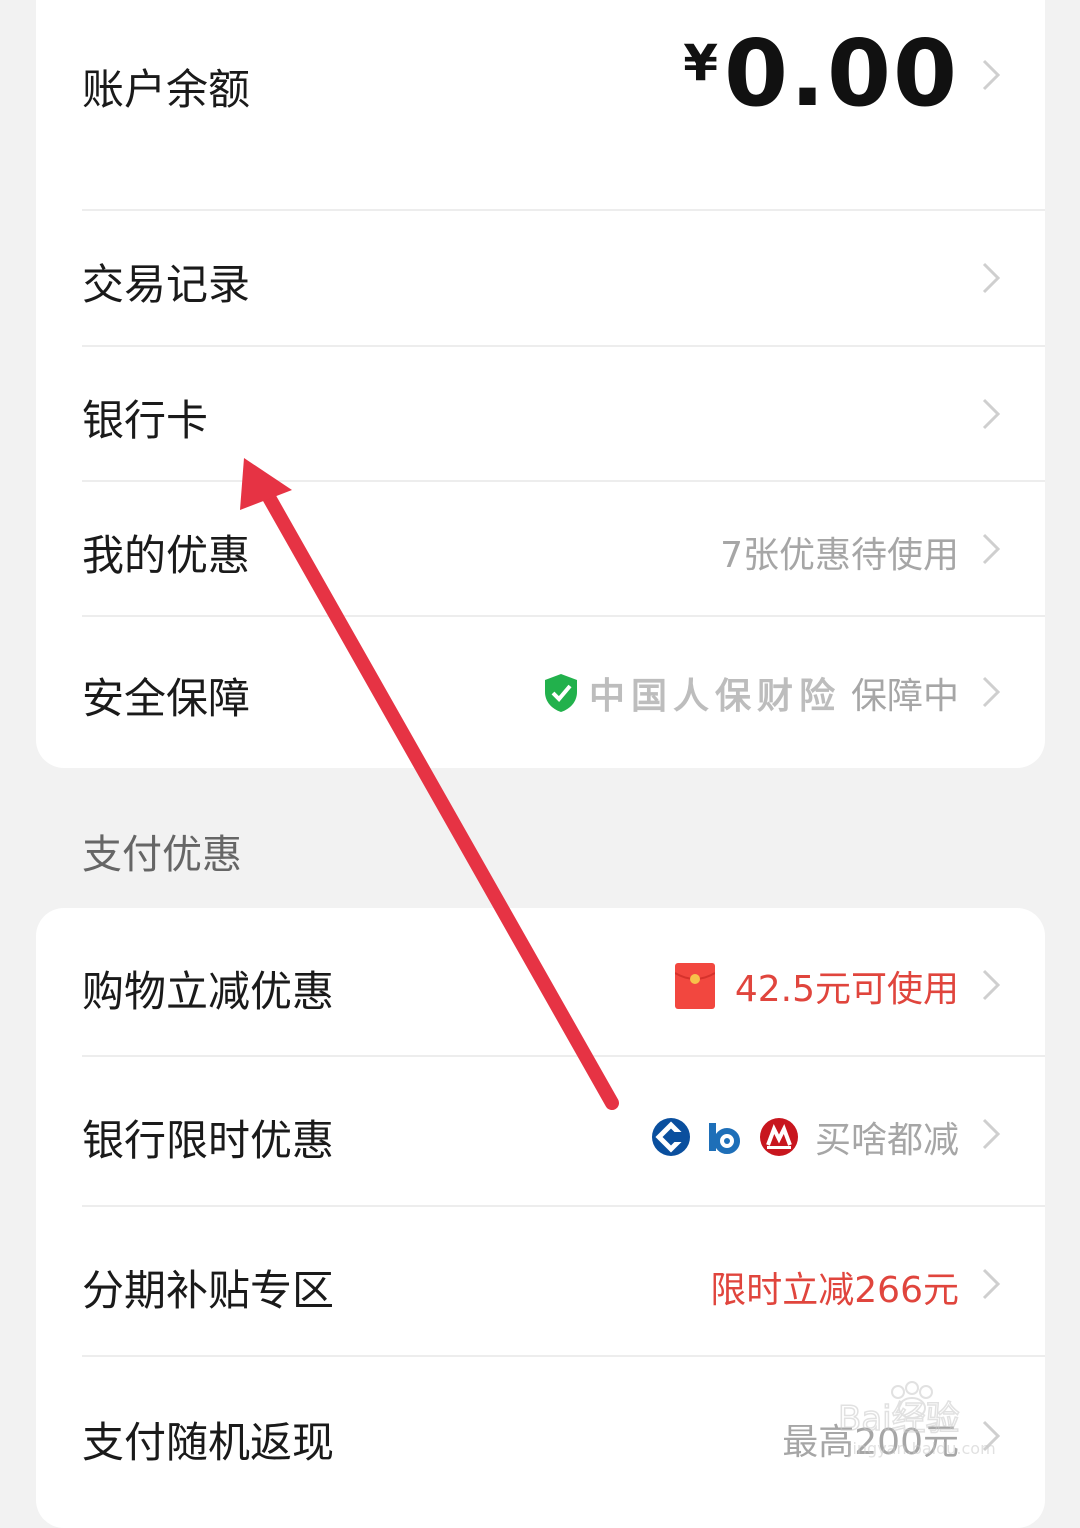  Describe the element at coordinates (694, 986) in the screenshot. I see `red-envelope-icon` at that location.